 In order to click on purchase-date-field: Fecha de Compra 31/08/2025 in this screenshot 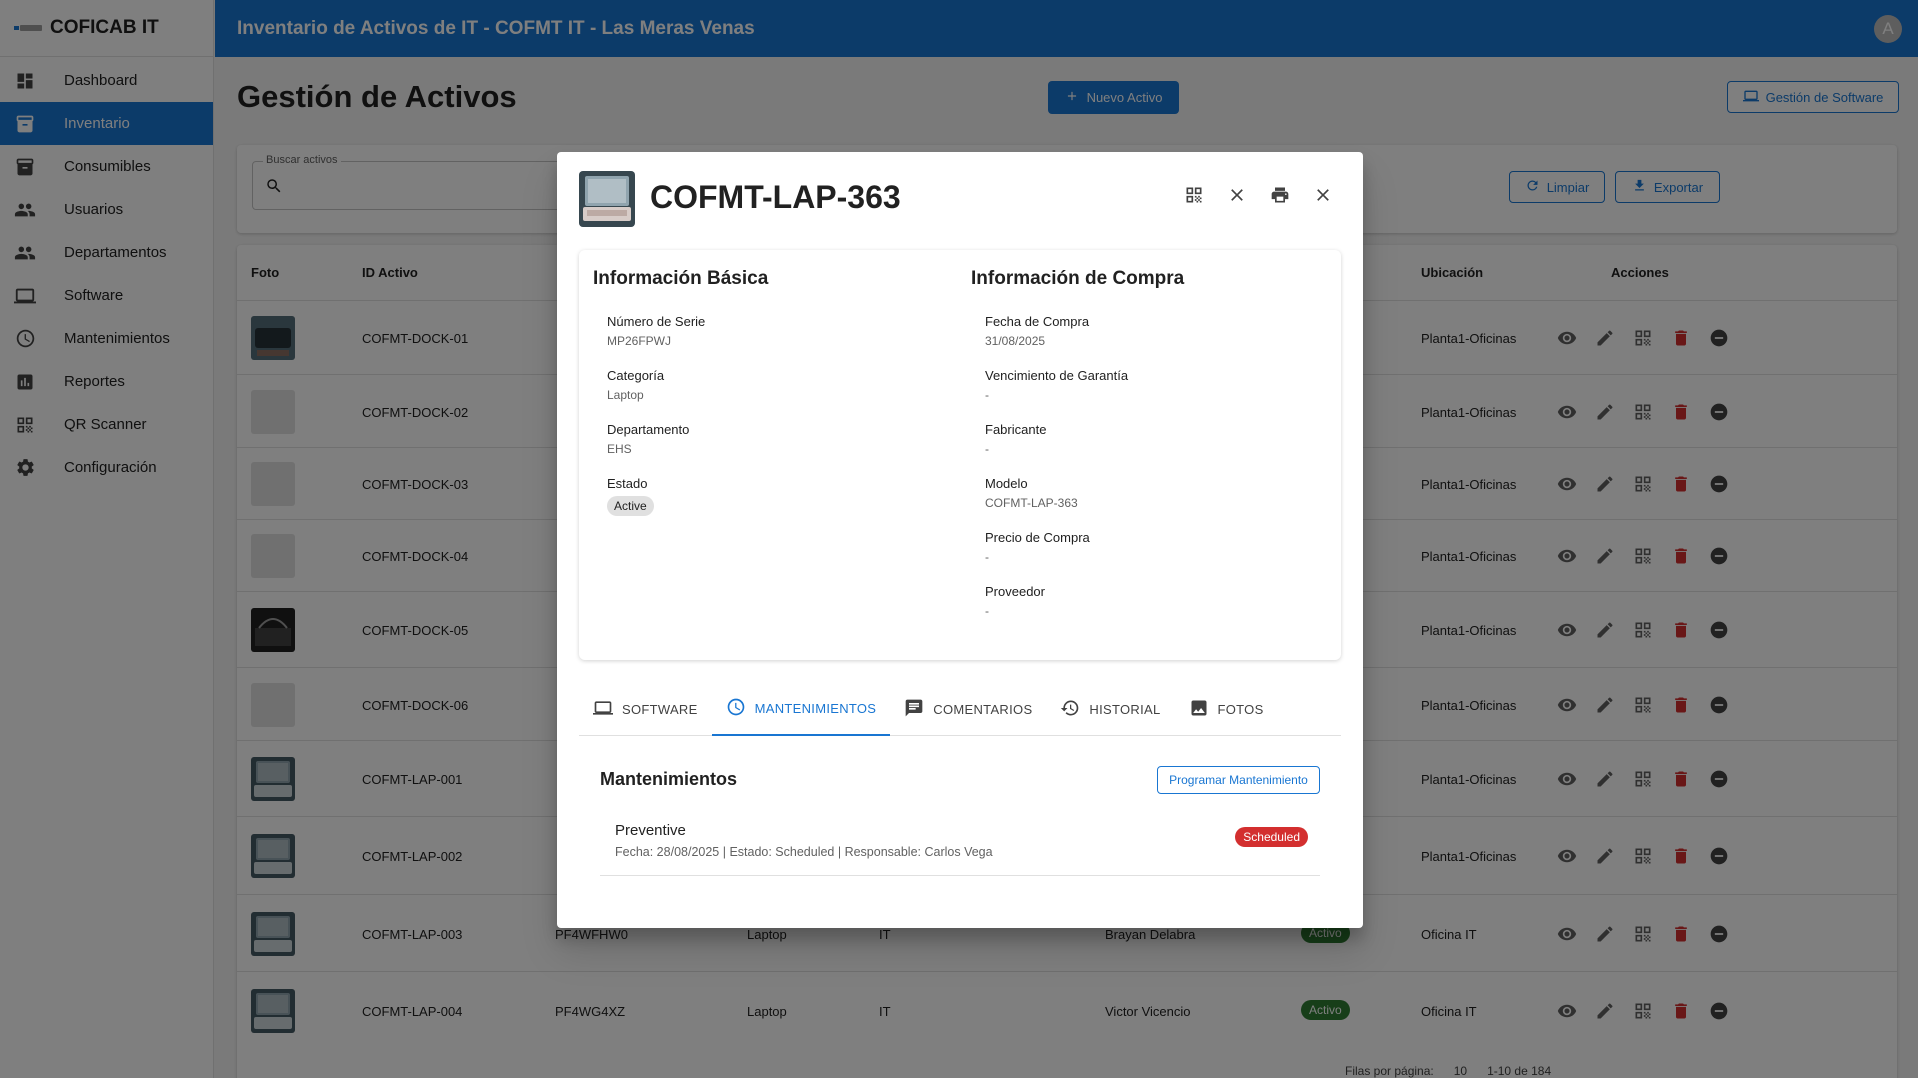, I will do `click(1037, 331)`.